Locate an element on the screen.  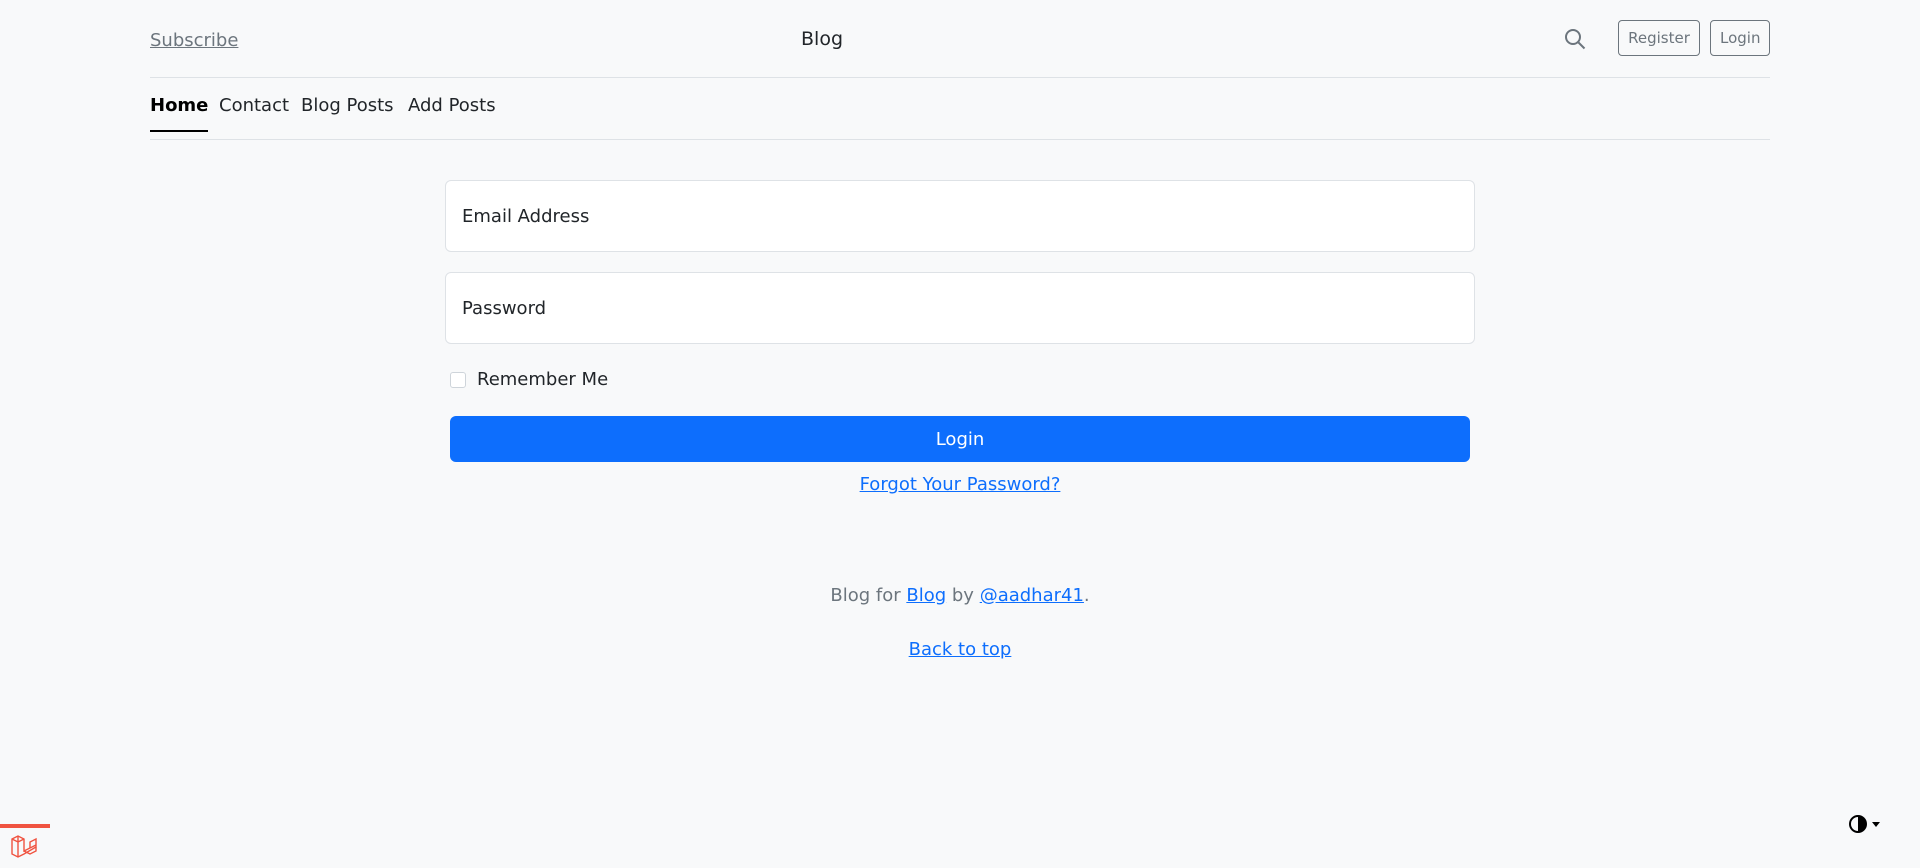
forgot-password-link: Forgot Your Password? is located at coordinates (960, 484).